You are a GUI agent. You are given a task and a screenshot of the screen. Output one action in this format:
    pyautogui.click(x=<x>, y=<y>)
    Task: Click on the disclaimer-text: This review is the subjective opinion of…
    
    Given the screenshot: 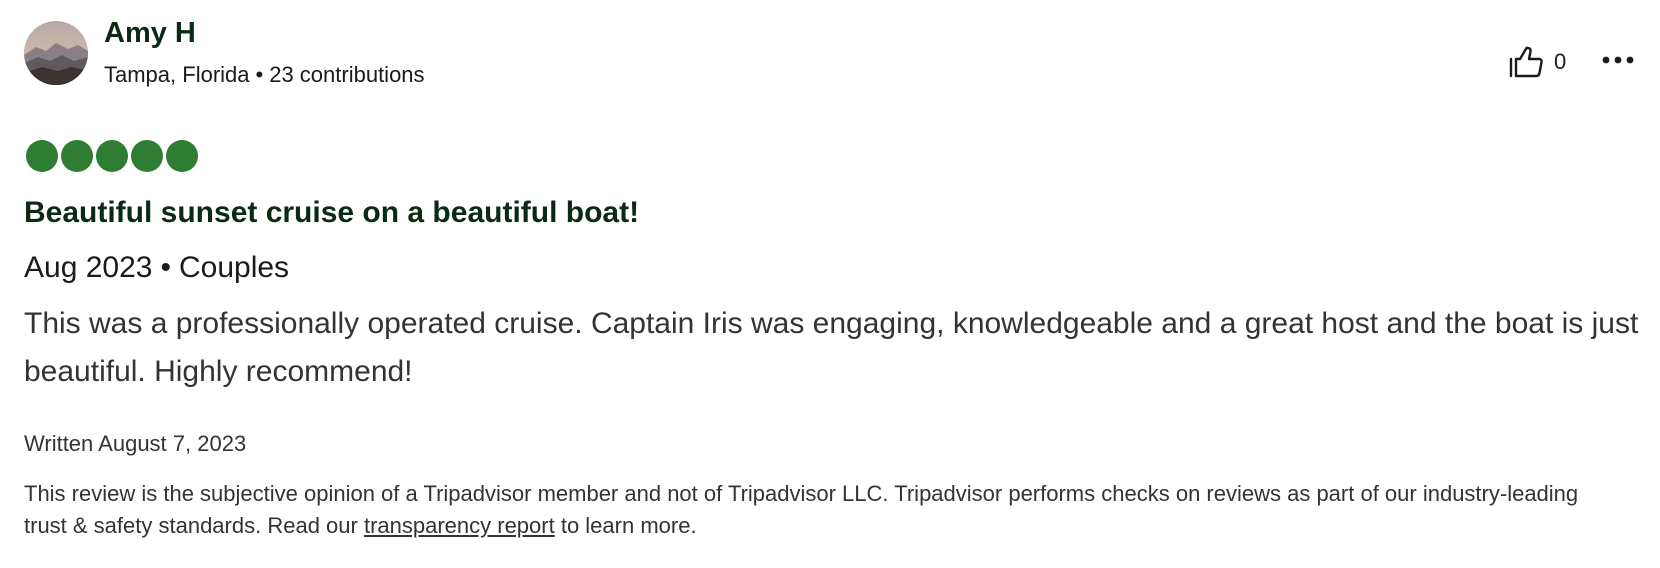 What is the action you would take?
    pyautogui.click(x=801, y=509)
    